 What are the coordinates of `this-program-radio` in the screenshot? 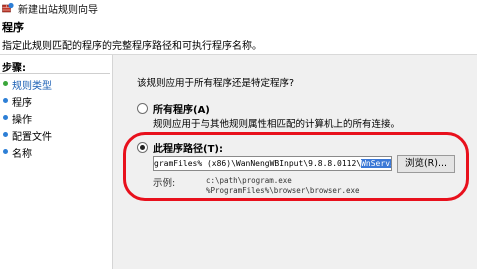 It's located at (142, 147).